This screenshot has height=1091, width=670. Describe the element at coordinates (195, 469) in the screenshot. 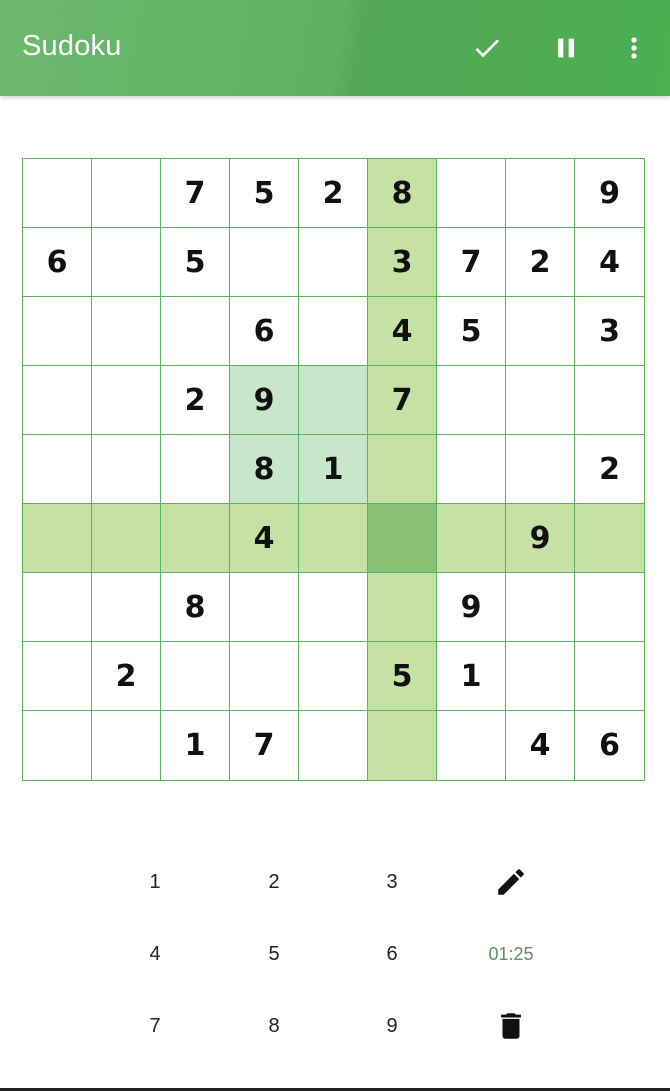

I see `cell-r5-c3` at that location.